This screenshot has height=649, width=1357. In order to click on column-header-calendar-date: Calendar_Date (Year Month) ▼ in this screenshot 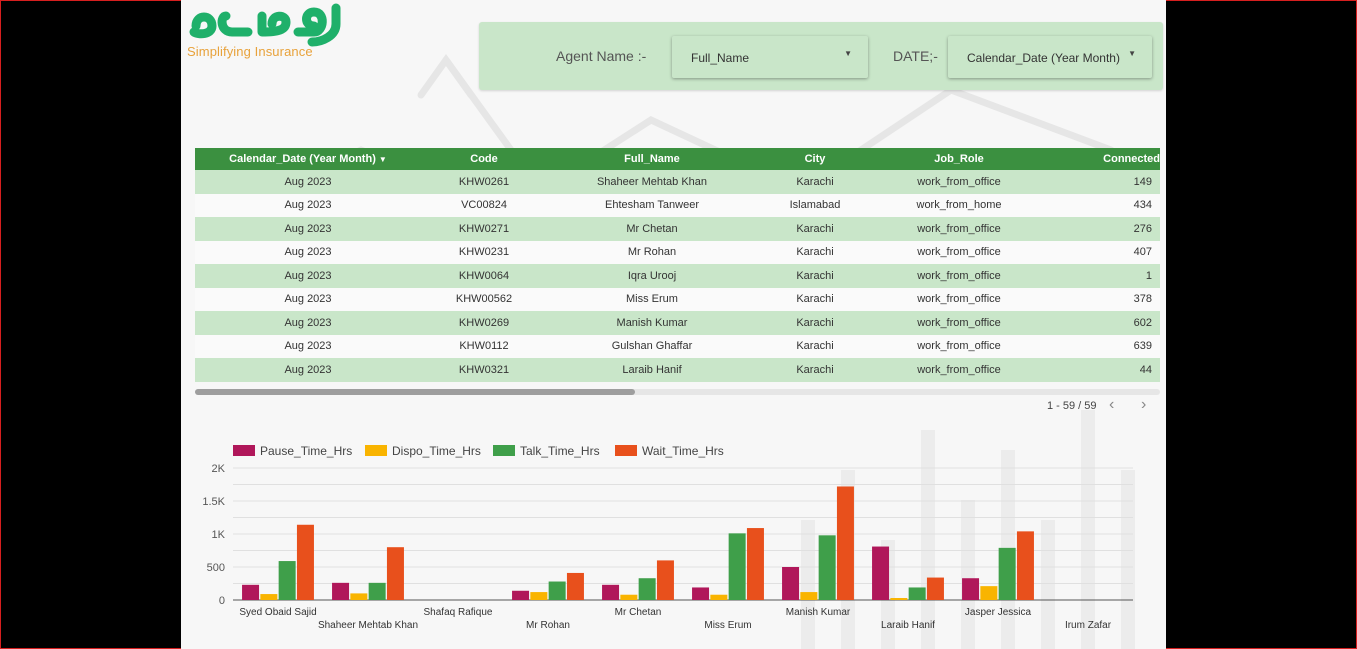, I will do `click(308, 159)`.